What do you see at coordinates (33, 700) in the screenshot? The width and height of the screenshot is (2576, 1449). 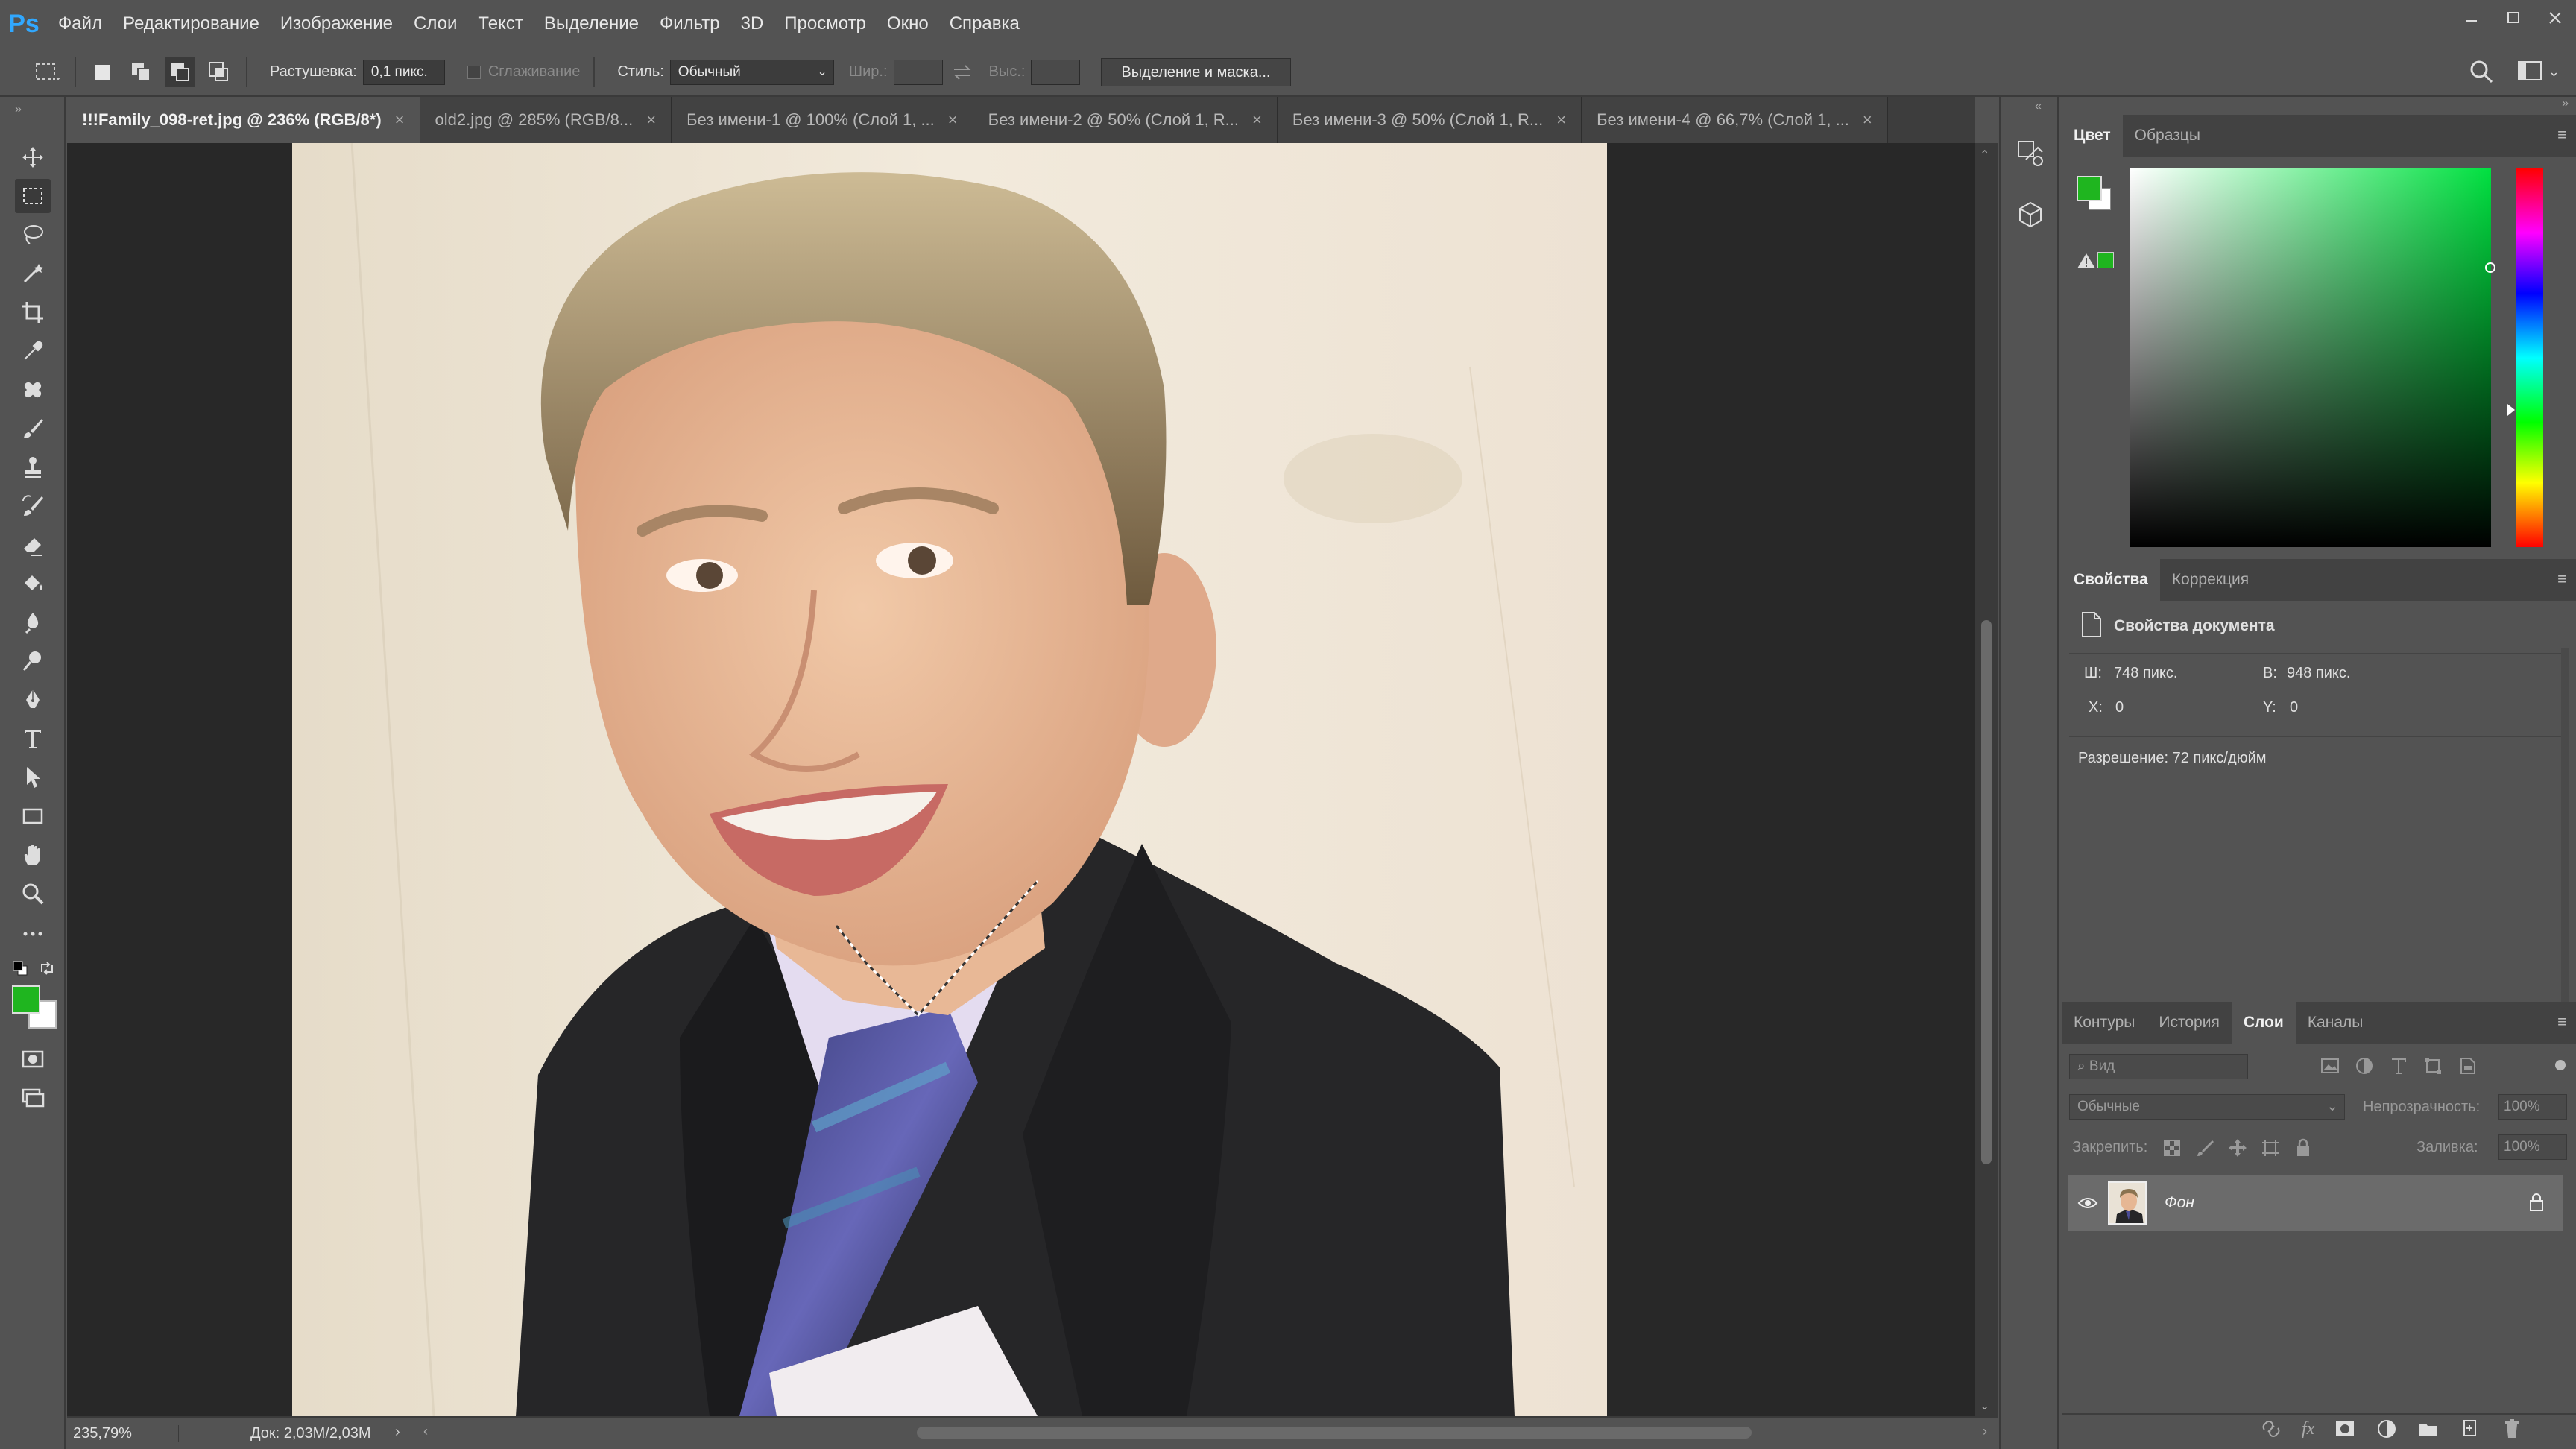 I see `pen-tool` at bounding box center [33, 700].